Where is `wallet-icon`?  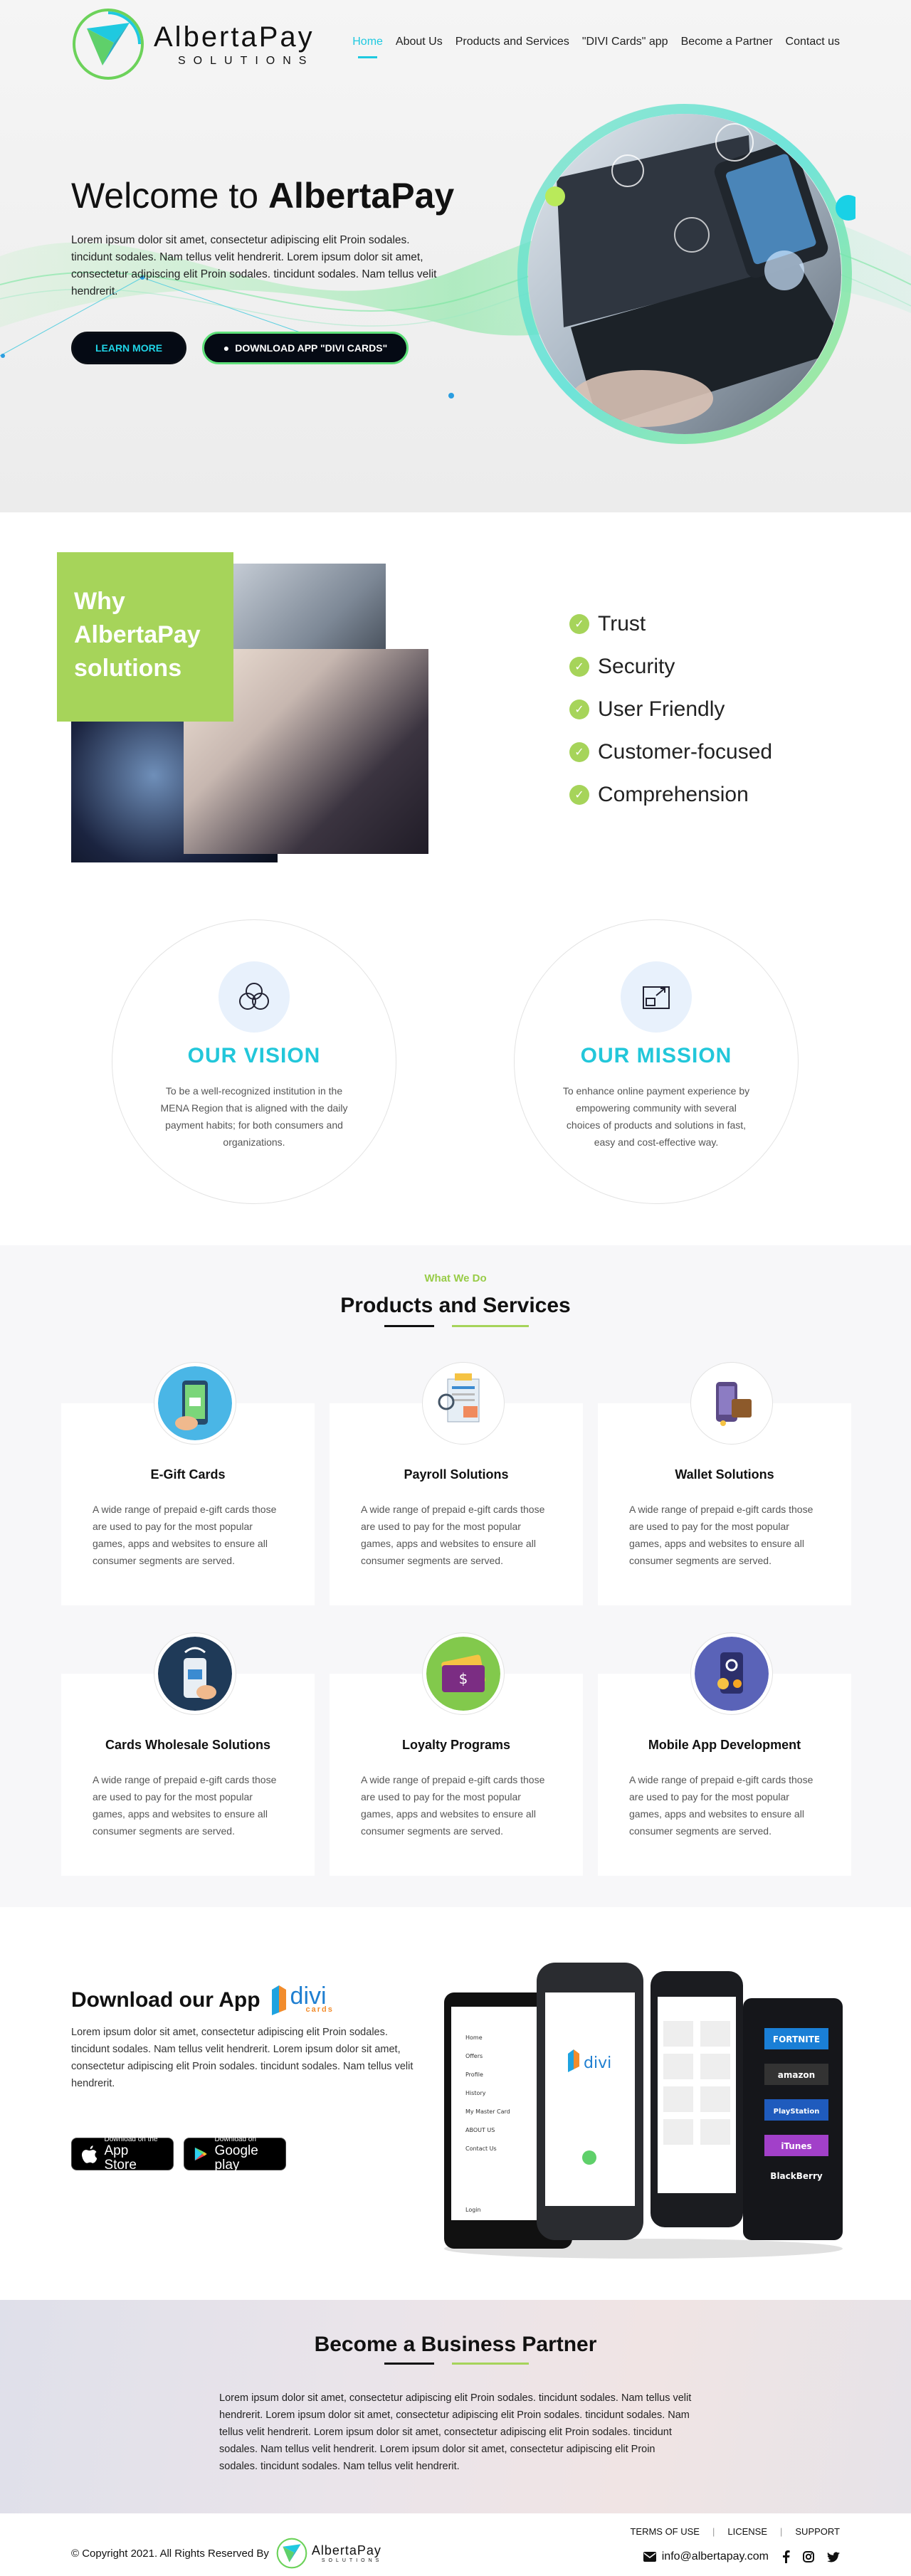
wallet-icon is located at coordinates (732, 1403).